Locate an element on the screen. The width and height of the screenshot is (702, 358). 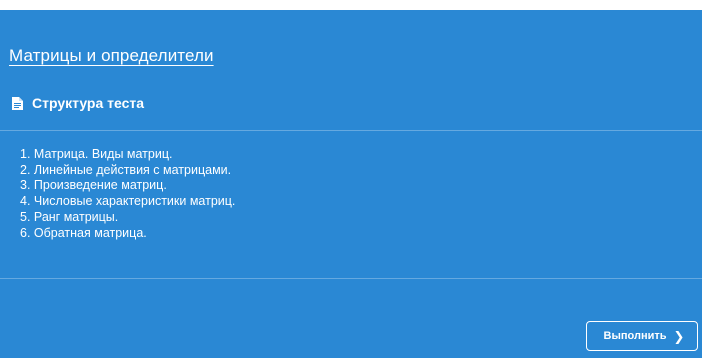
list-item: 1. Матрица. Виды матриц. is located at coordinates (96, 154).